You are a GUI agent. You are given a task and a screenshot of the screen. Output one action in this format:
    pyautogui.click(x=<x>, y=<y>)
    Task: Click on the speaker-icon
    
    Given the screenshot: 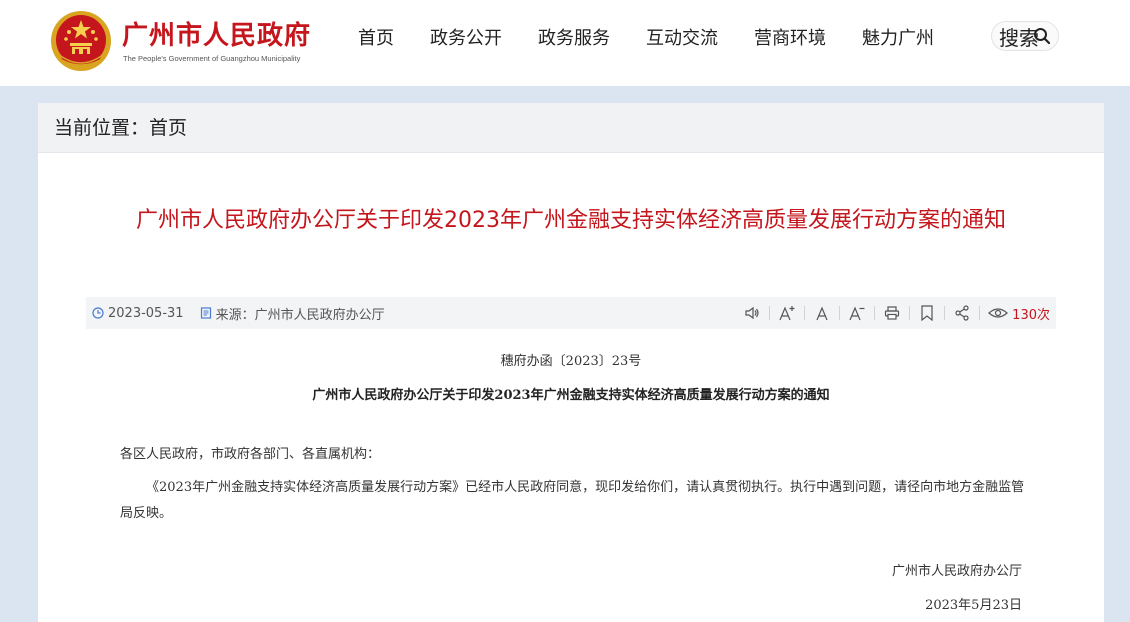 What is the action you would take?
    pyautogui.click(x=752, y=313)
    